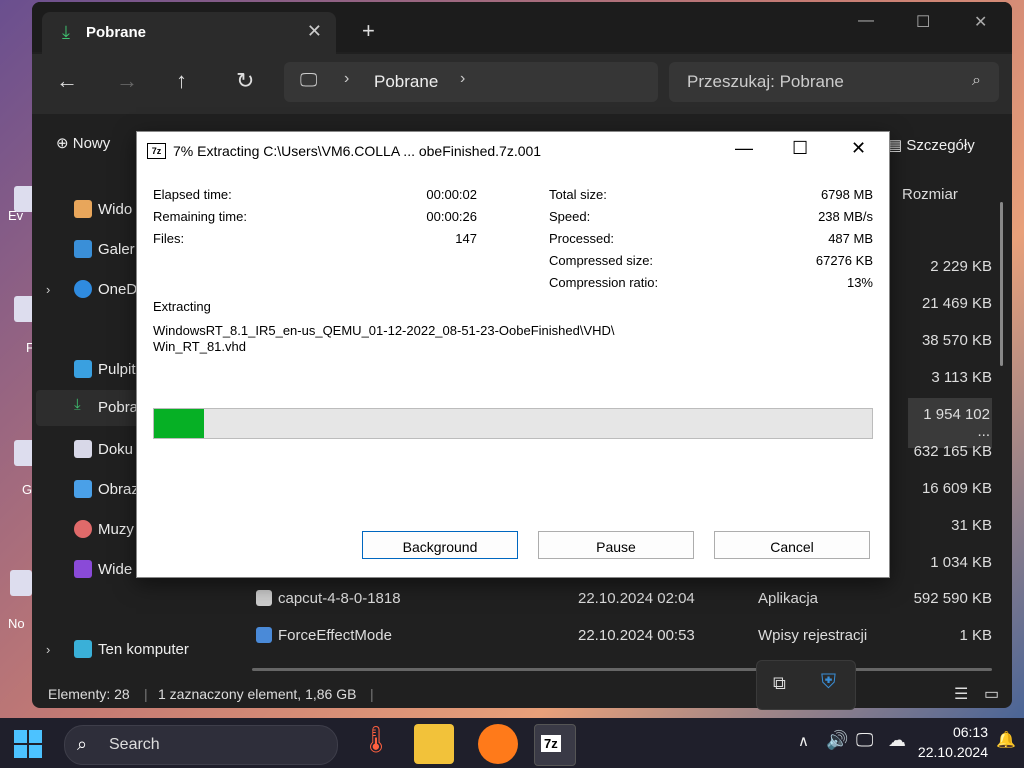 This screenshot has width=1024, height=768. I want to click on vertical-scrollbar, so click(1001, 284).